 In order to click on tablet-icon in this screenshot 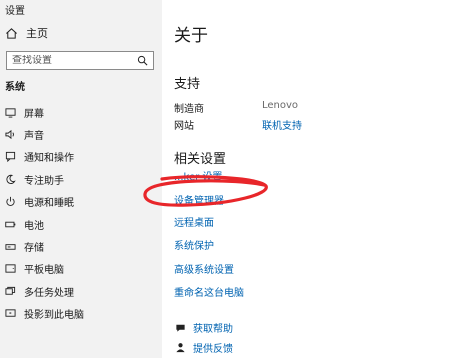, I will do `click(10, 269)`.